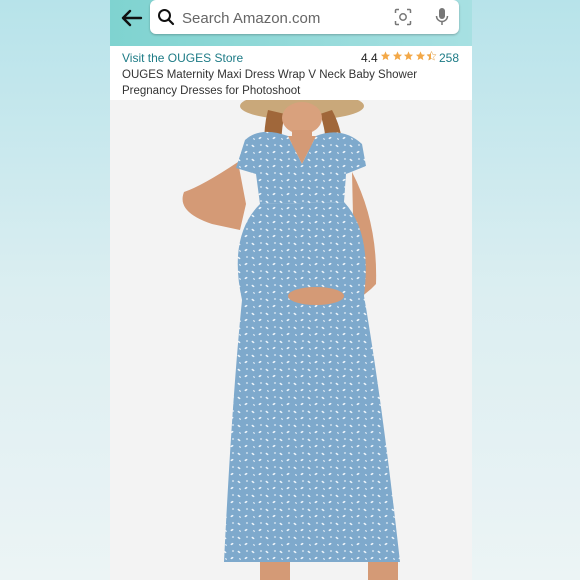 The height and width of the screenshot is (580, 580). Describe the element at coordinates (442, 19) in the screenshot. I see `microphone-icon` at that location.